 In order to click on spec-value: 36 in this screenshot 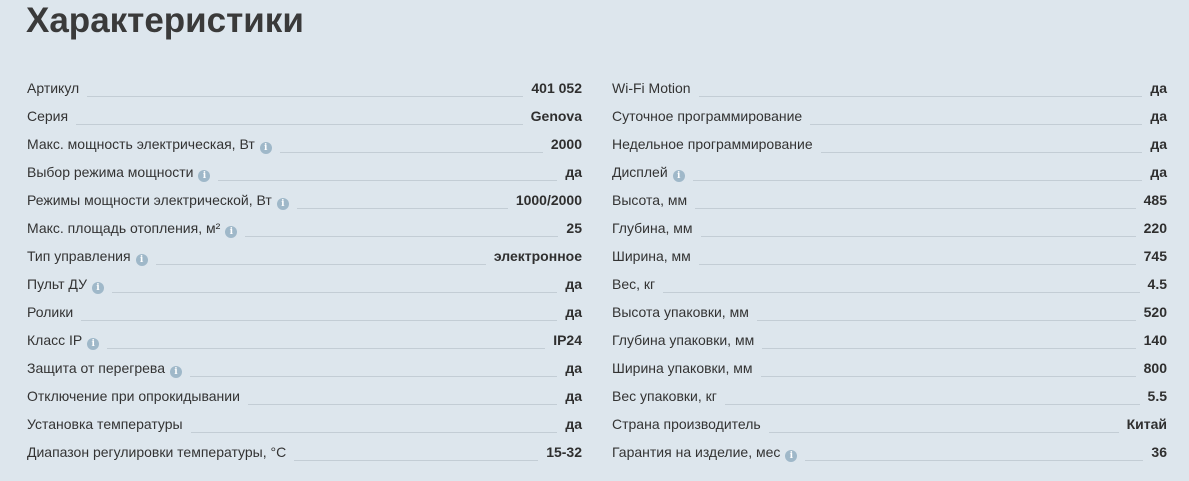, I will do `click(1159, 452)`.